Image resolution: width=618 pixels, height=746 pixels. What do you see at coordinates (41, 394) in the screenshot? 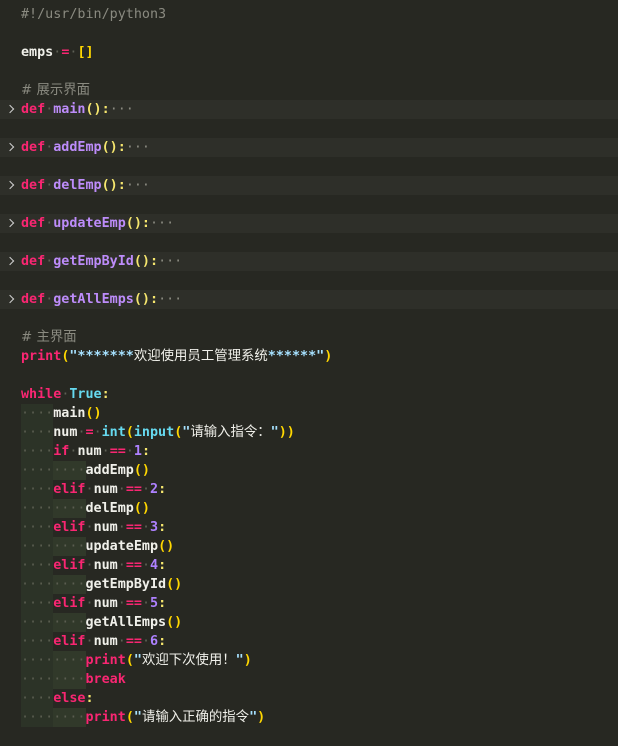
I see `while-keyword: while` at bounding box center [41, 394].